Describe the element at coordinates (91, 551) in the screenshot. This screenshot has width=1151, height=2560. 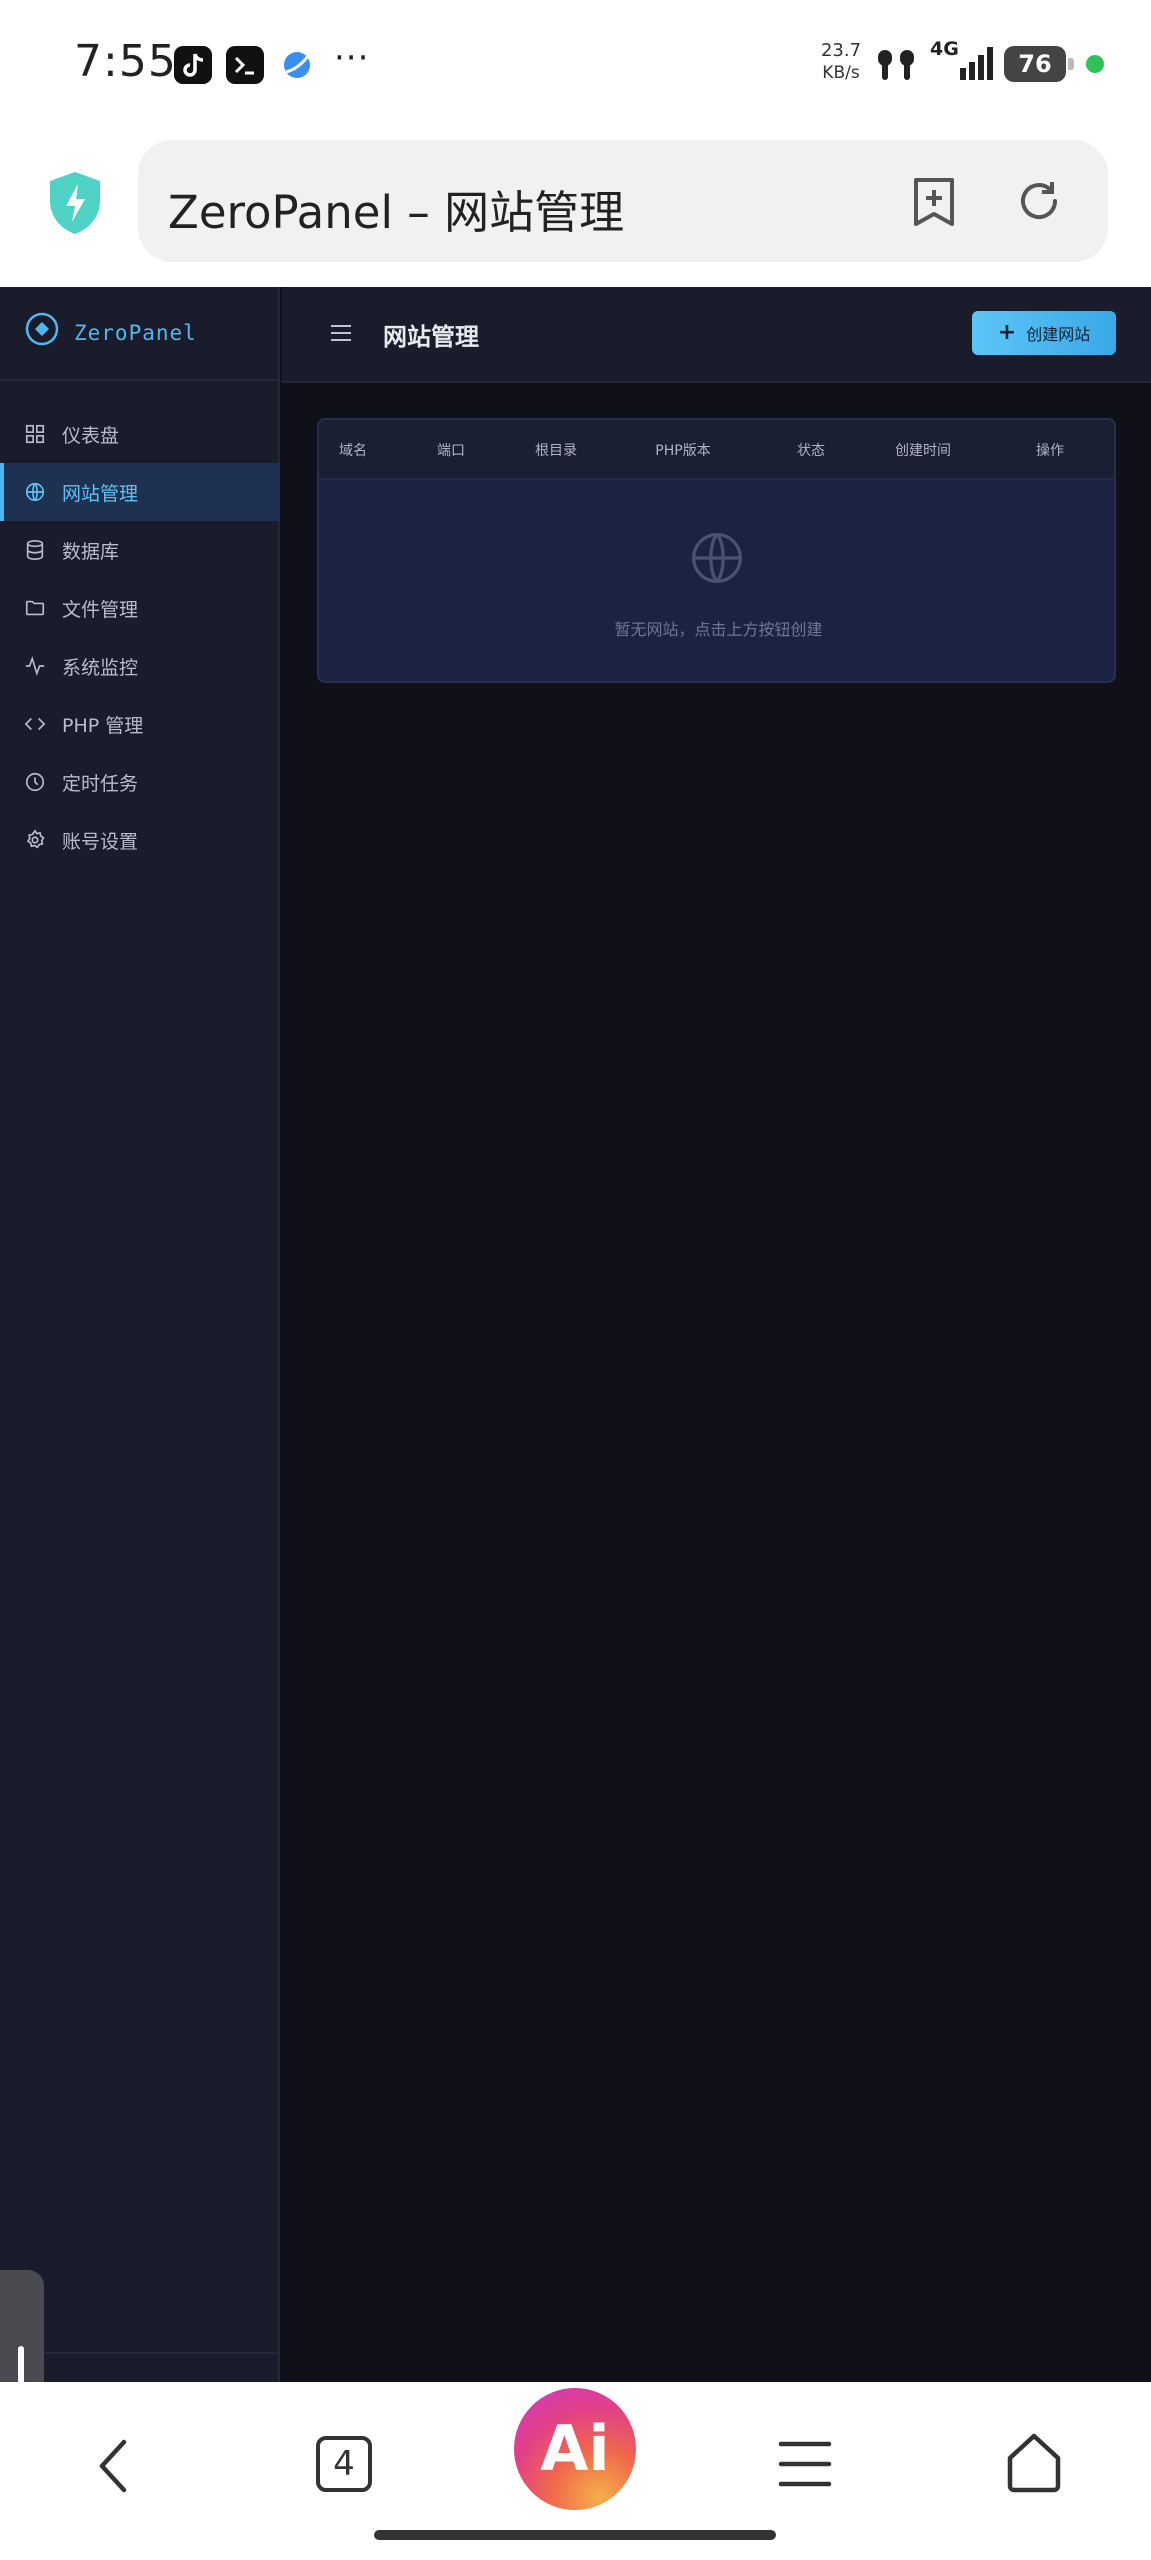
I see `sidebar-item-label: 数据库` at that location.